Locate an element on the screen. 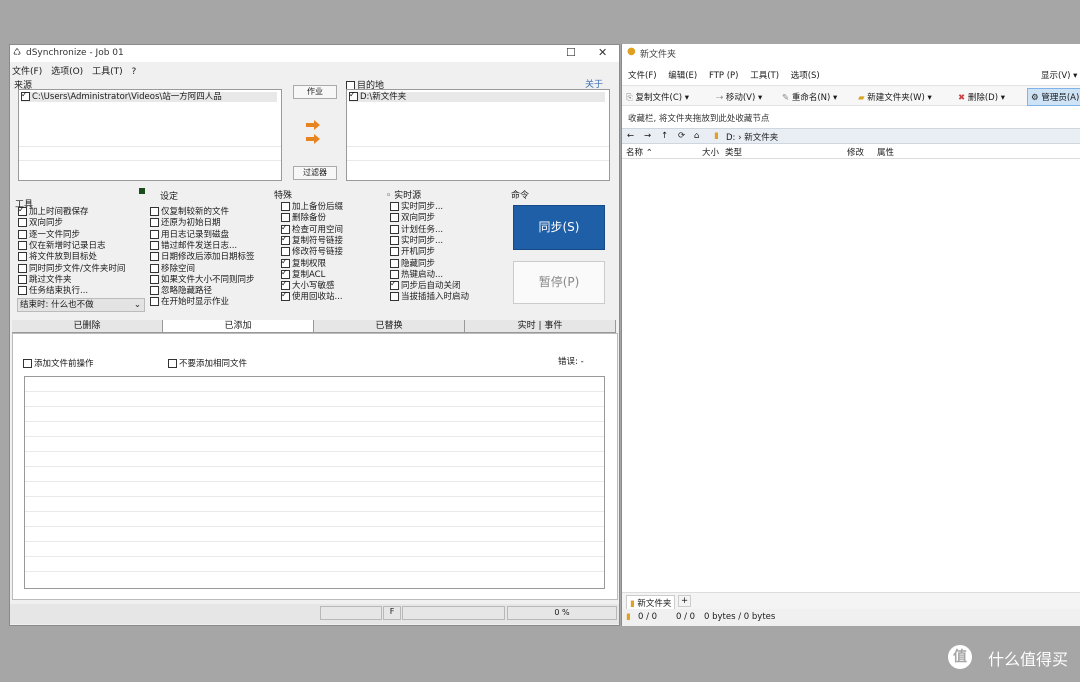 Image resolution: width=1080 pixels, height=682 pixels. menu-options: 选项(S) is located at coordinates (805, 76).